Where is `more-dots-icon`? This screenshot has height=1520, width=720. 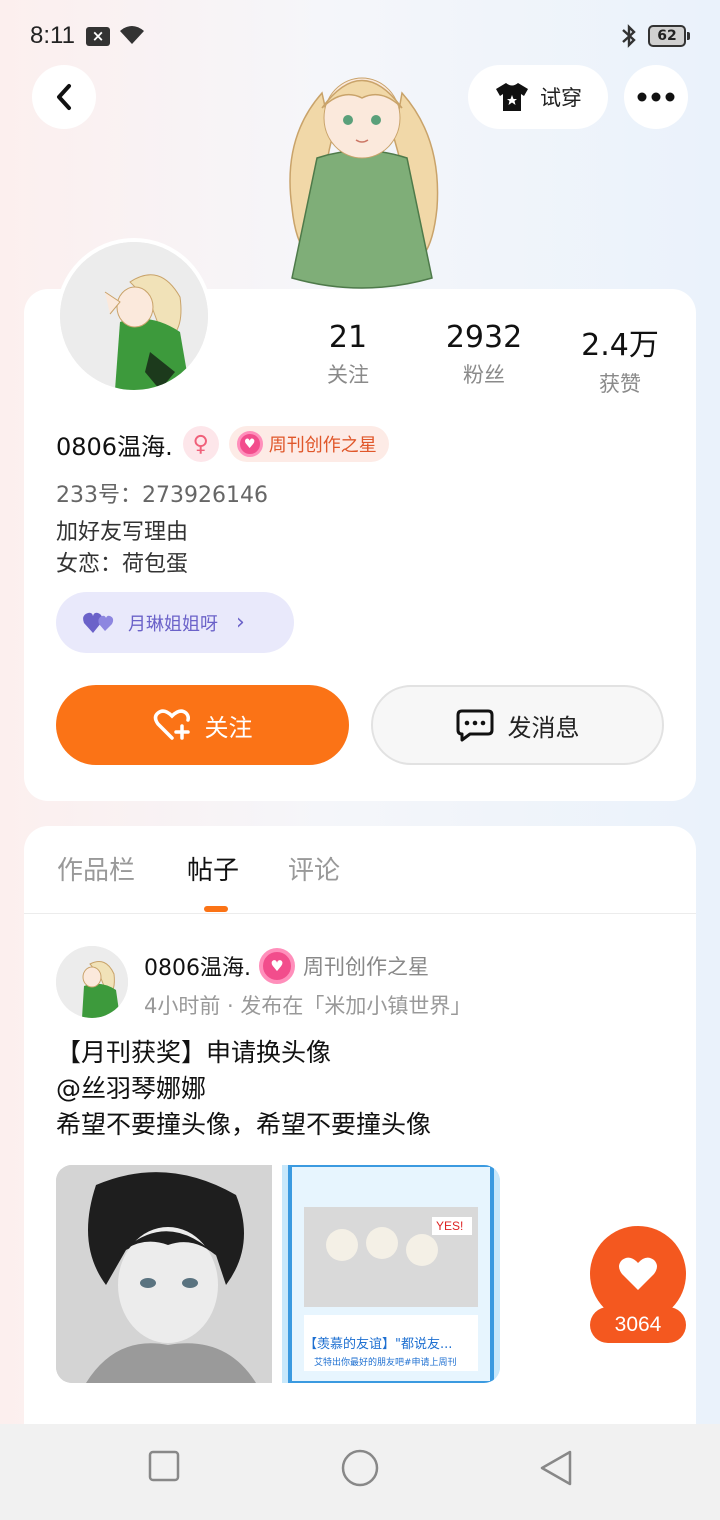 more-dots-icon is located at coordinates (656, 97).